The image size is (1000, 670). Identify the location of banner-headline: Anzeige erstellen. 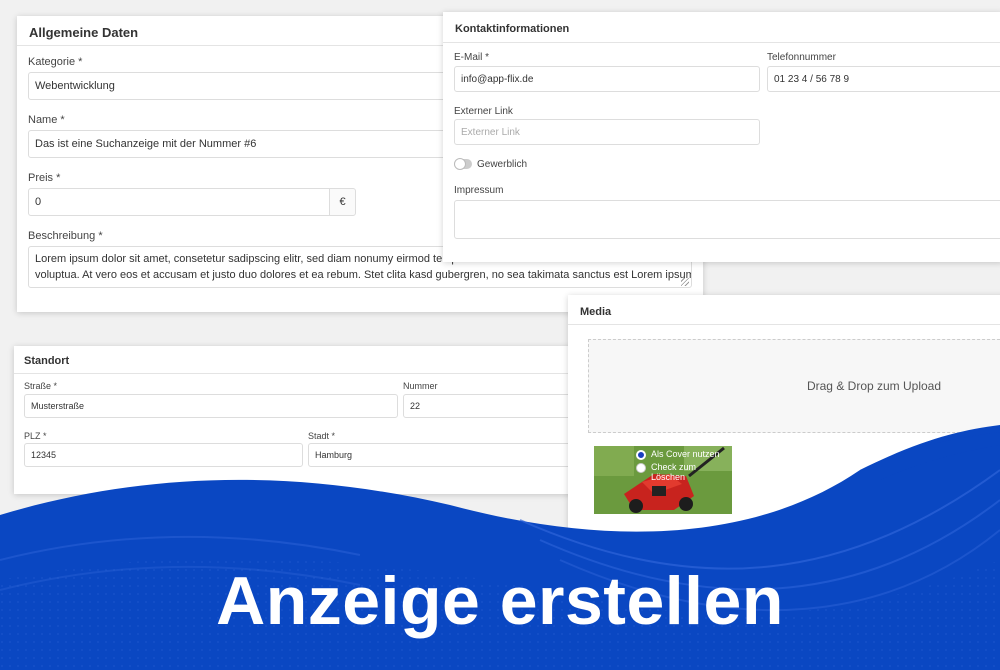
(500, 601).